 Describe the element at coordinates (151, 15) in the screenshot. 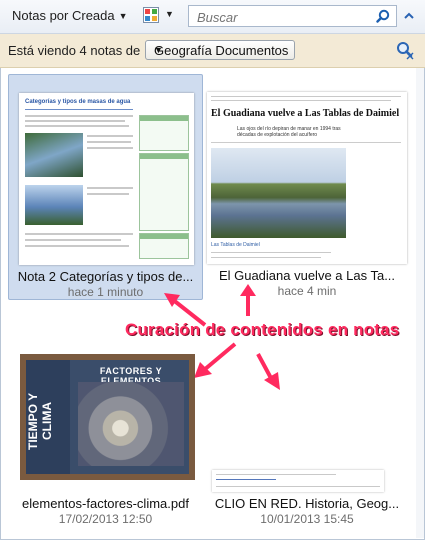

I see `view-options-icon` at that location.